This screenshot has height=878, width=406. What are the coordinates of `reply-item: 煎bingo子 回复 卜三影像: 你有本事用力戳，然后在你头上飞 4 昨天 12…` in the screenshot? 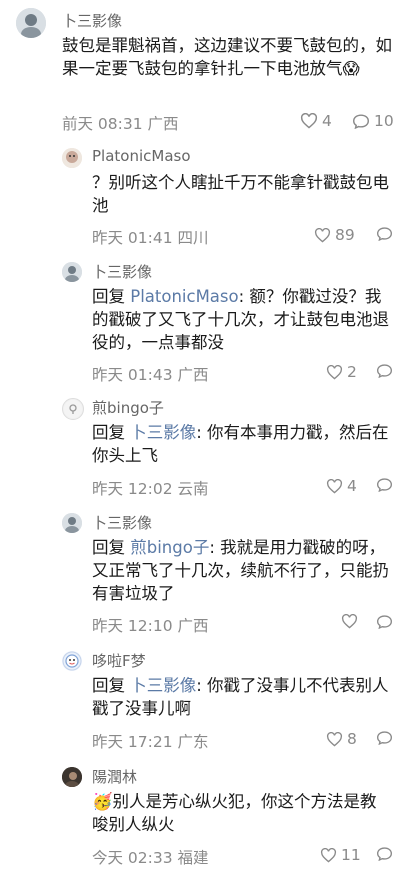 It's located at (203, 448).